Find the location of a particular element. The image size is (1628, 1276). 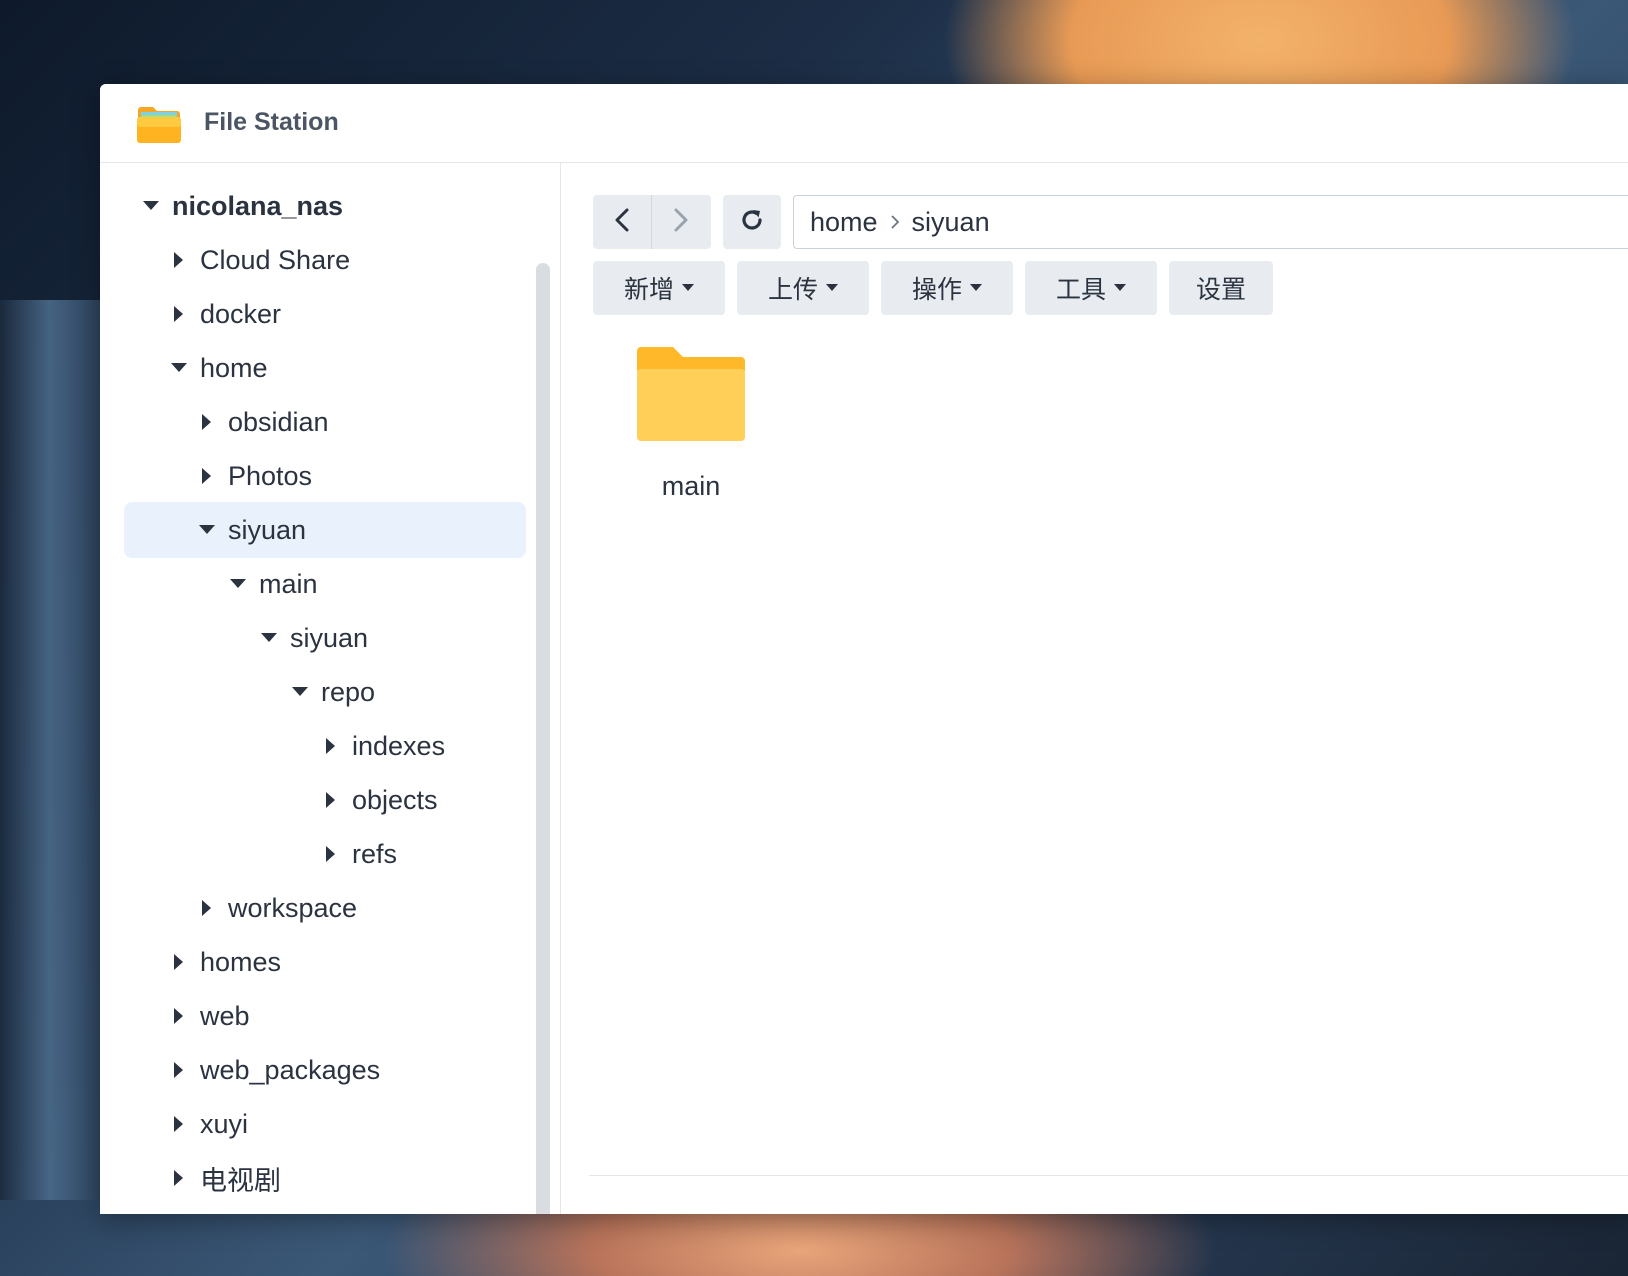

sidebar-tree-item: docker is located at coordinates (224, 314).